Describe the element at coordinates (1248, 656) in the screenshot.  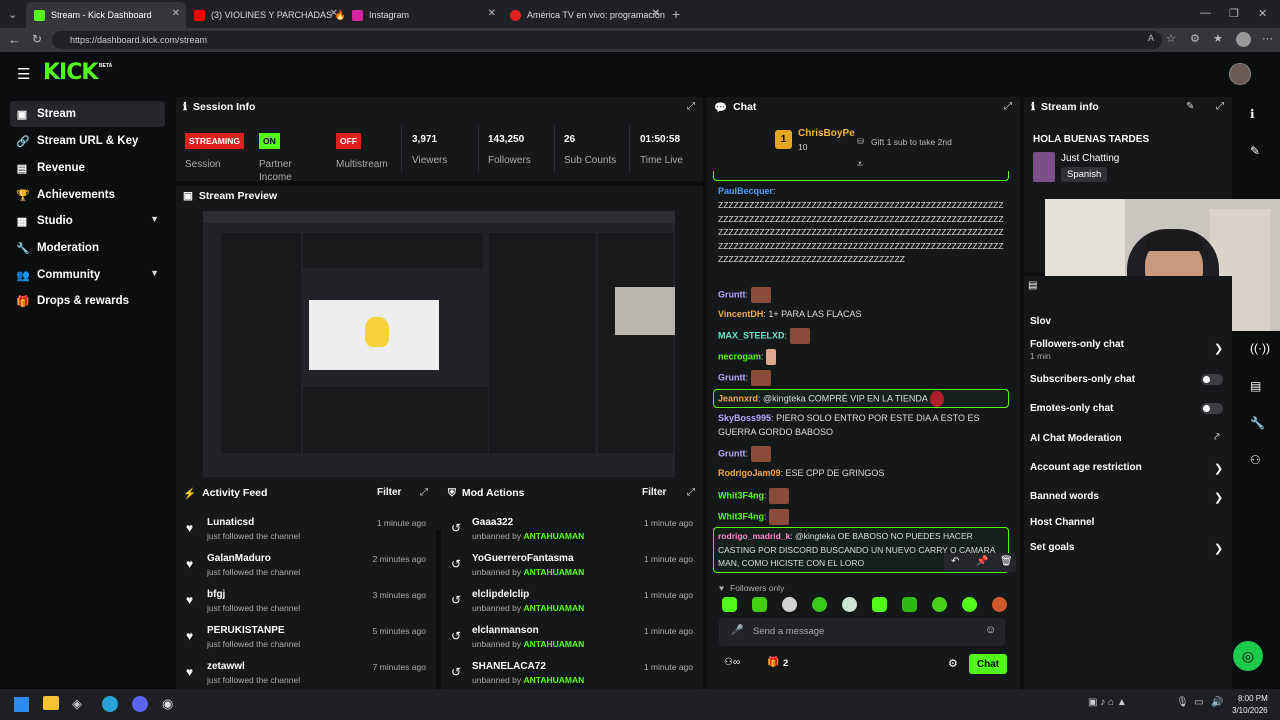
I see `support-chat-icon: ◎` at that location.